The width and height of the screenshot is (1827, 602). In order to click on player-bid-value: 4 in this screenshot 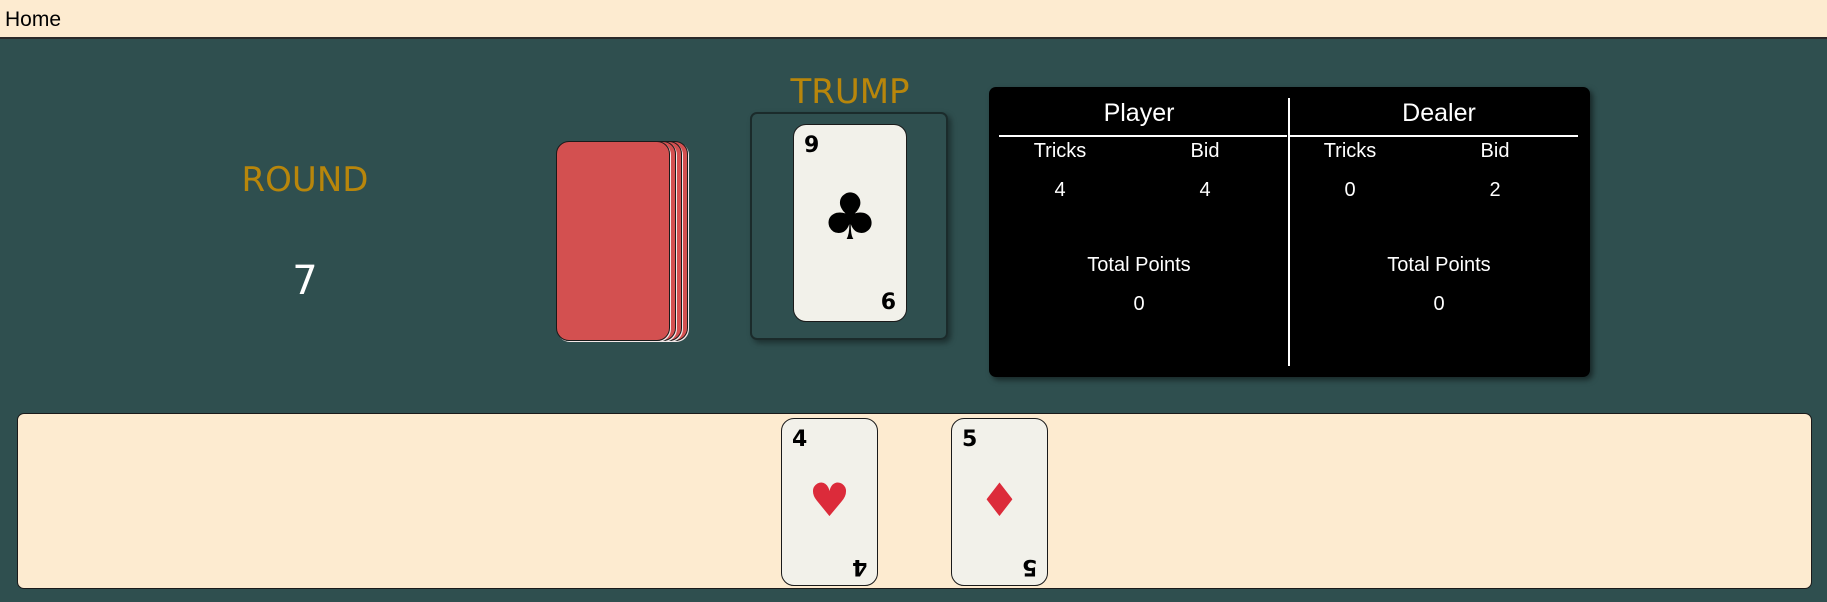, I will do `click(1205, 190)`.